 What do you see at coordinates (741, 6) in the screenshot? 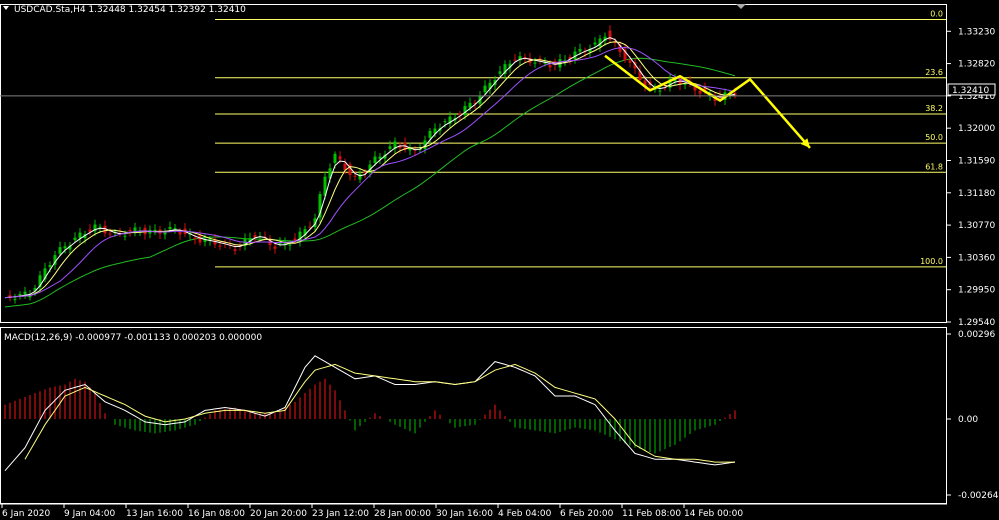
I see `scroll-end-marker` at bounding box center [741, 6].